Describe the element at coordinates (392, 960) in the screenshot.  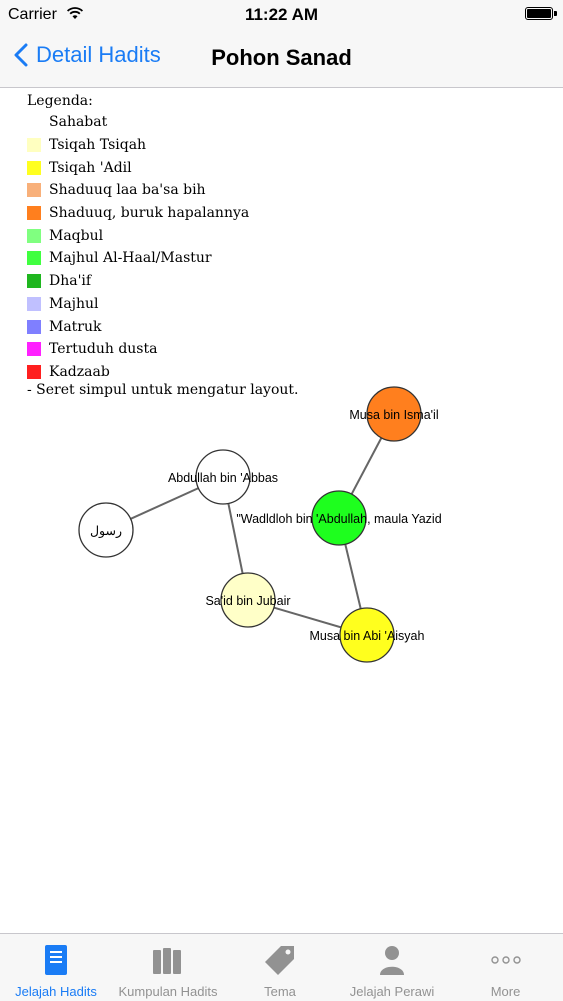
I see `person-icon` at that location.